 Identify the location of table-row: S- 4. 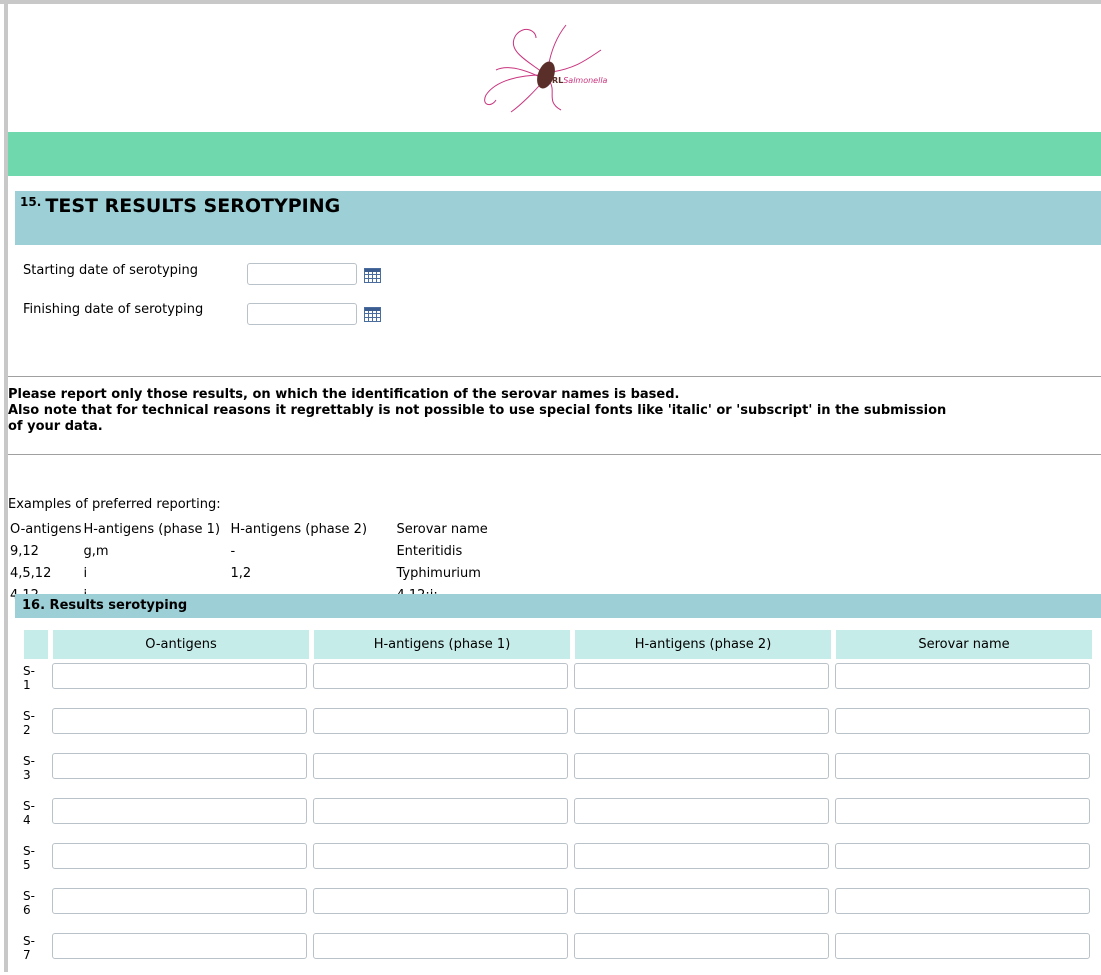
(558, 817).